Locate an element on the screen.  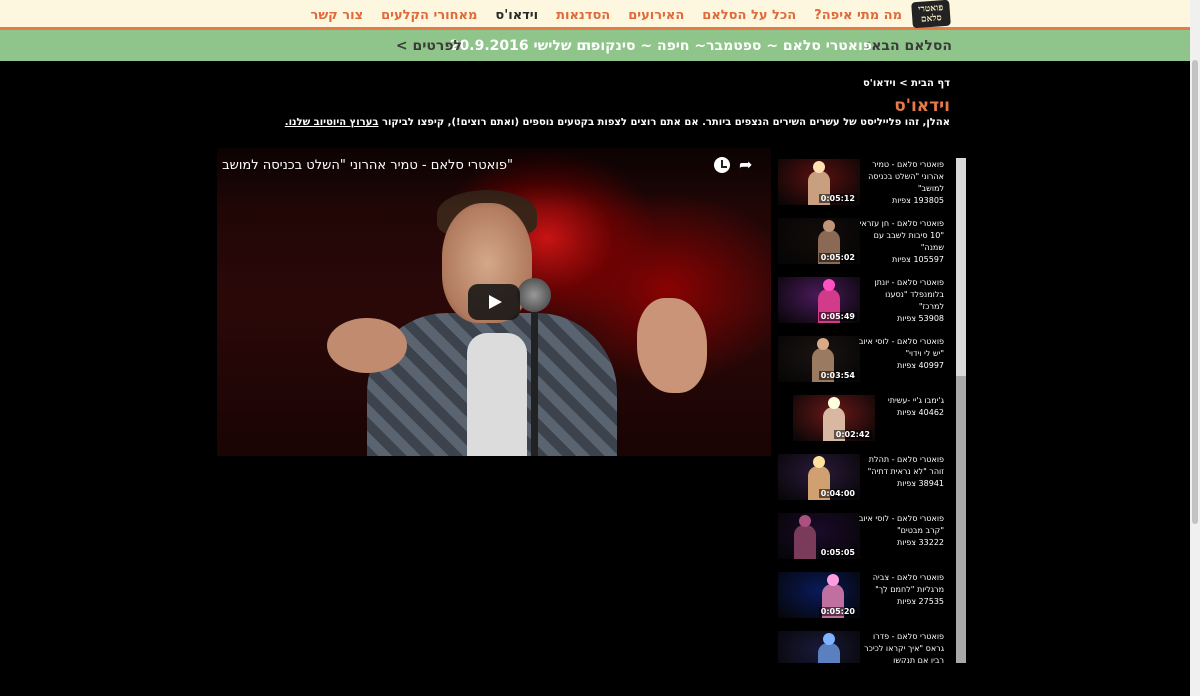
video-views: 27535 צפיות is located at coordinates (920, 601).